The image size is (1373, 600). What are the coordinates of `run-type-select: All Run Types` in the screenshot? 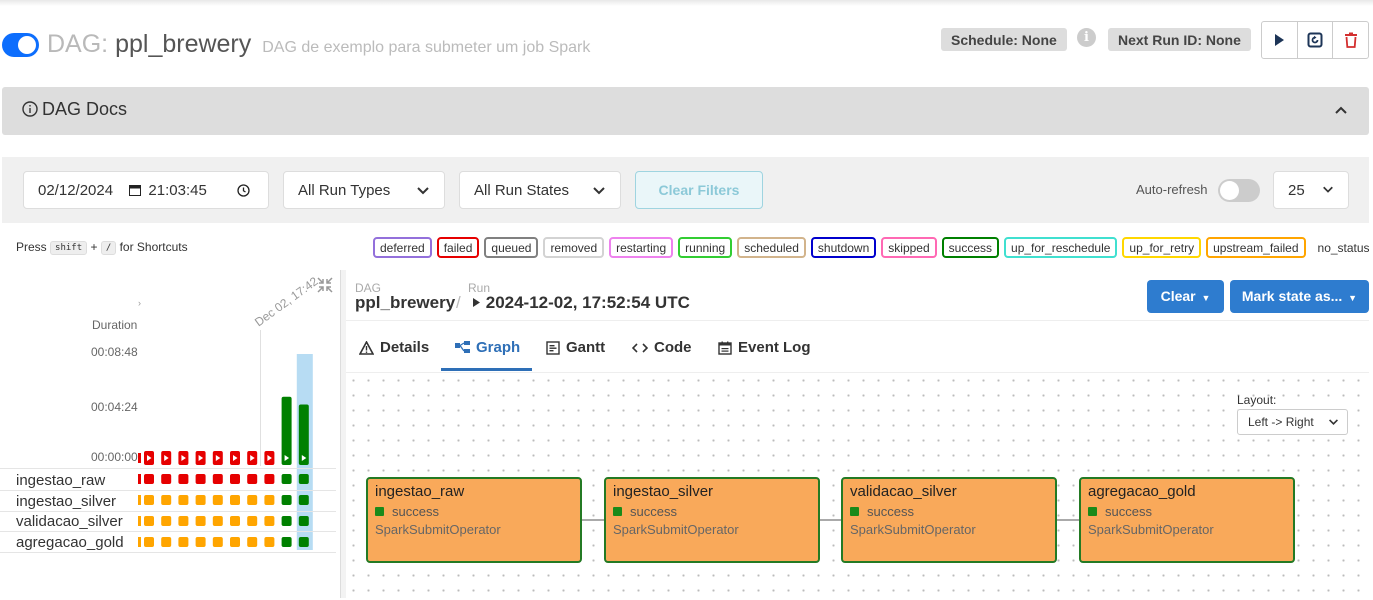 It's located at (364, 190).